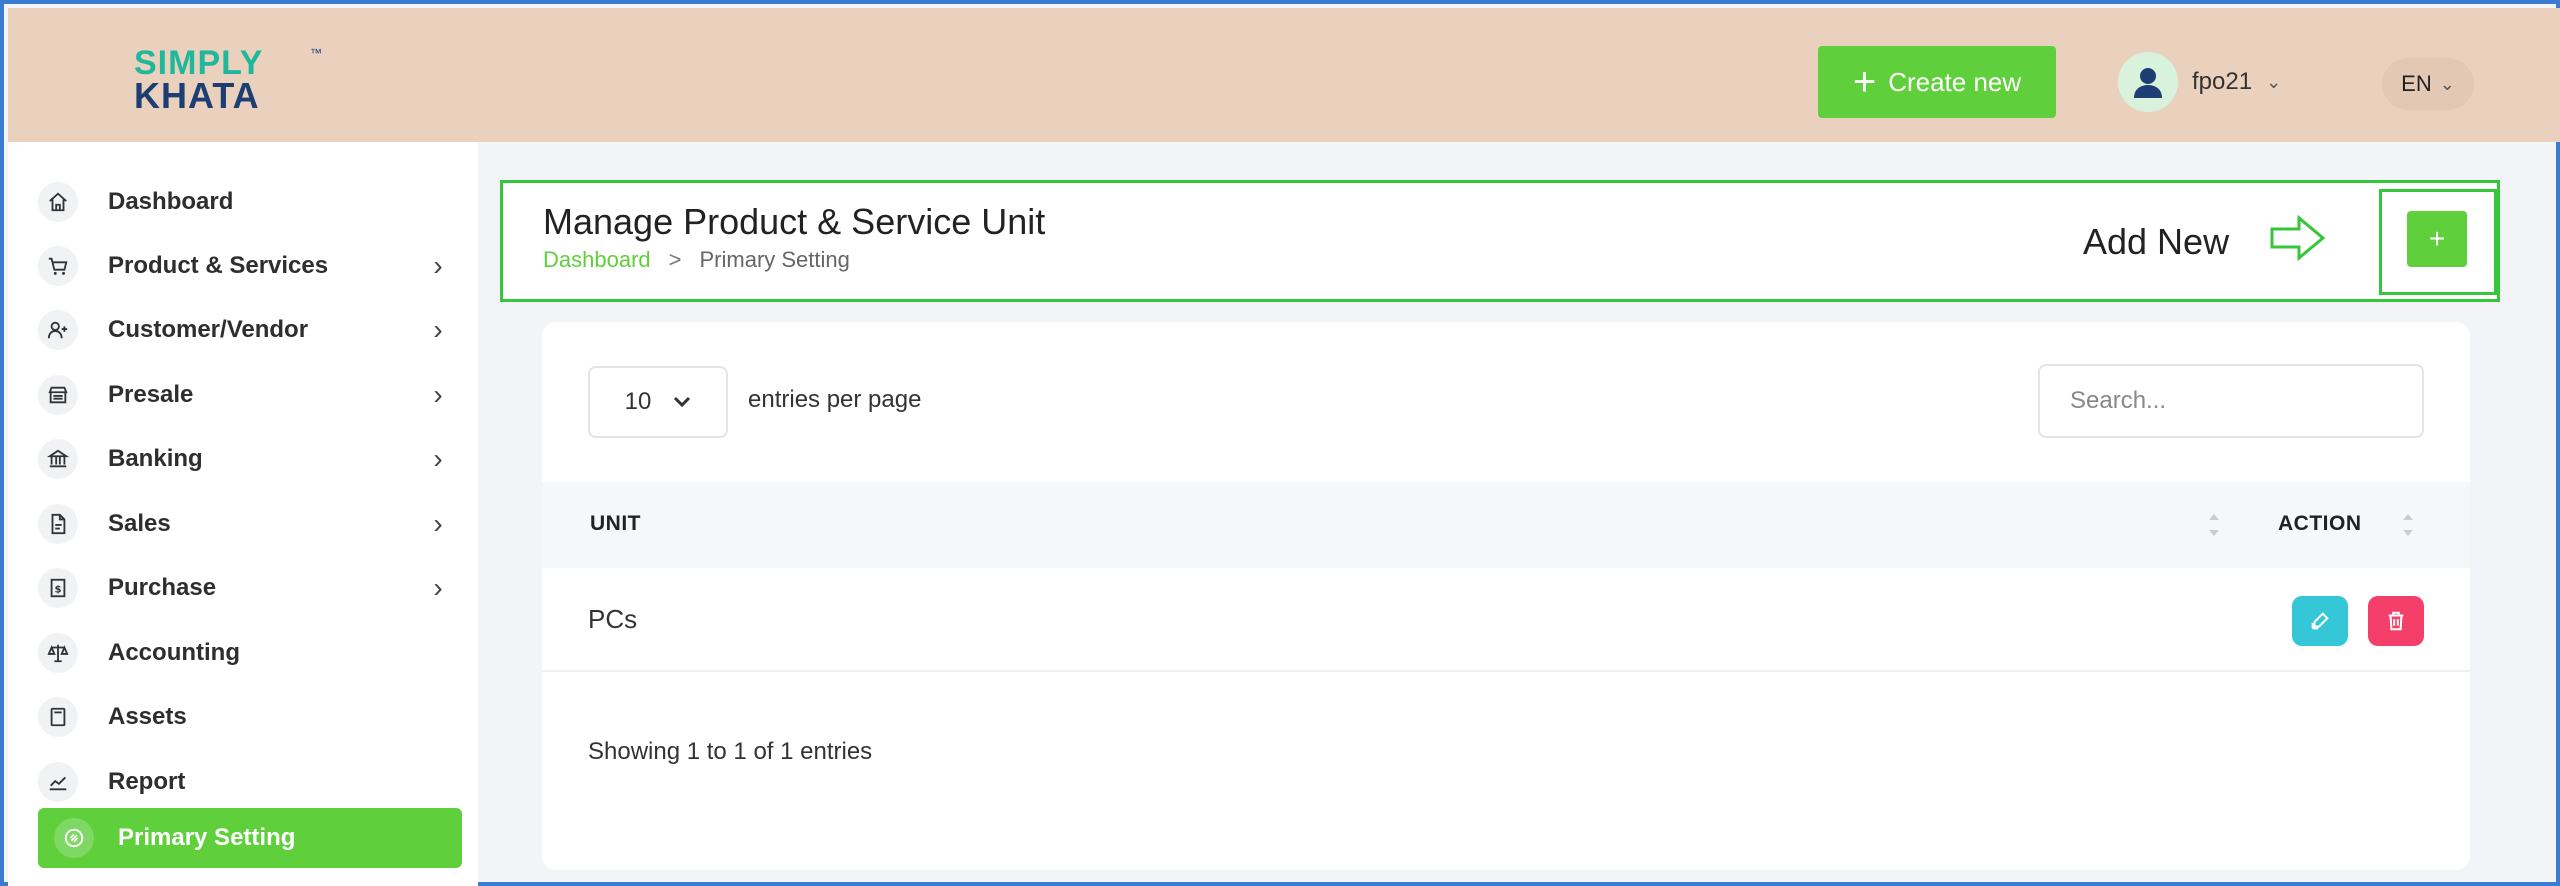  Describe the element at coordinates (794, 221) in the screenshot. I see `page-title: Manage Product & Service Unit` at that location.